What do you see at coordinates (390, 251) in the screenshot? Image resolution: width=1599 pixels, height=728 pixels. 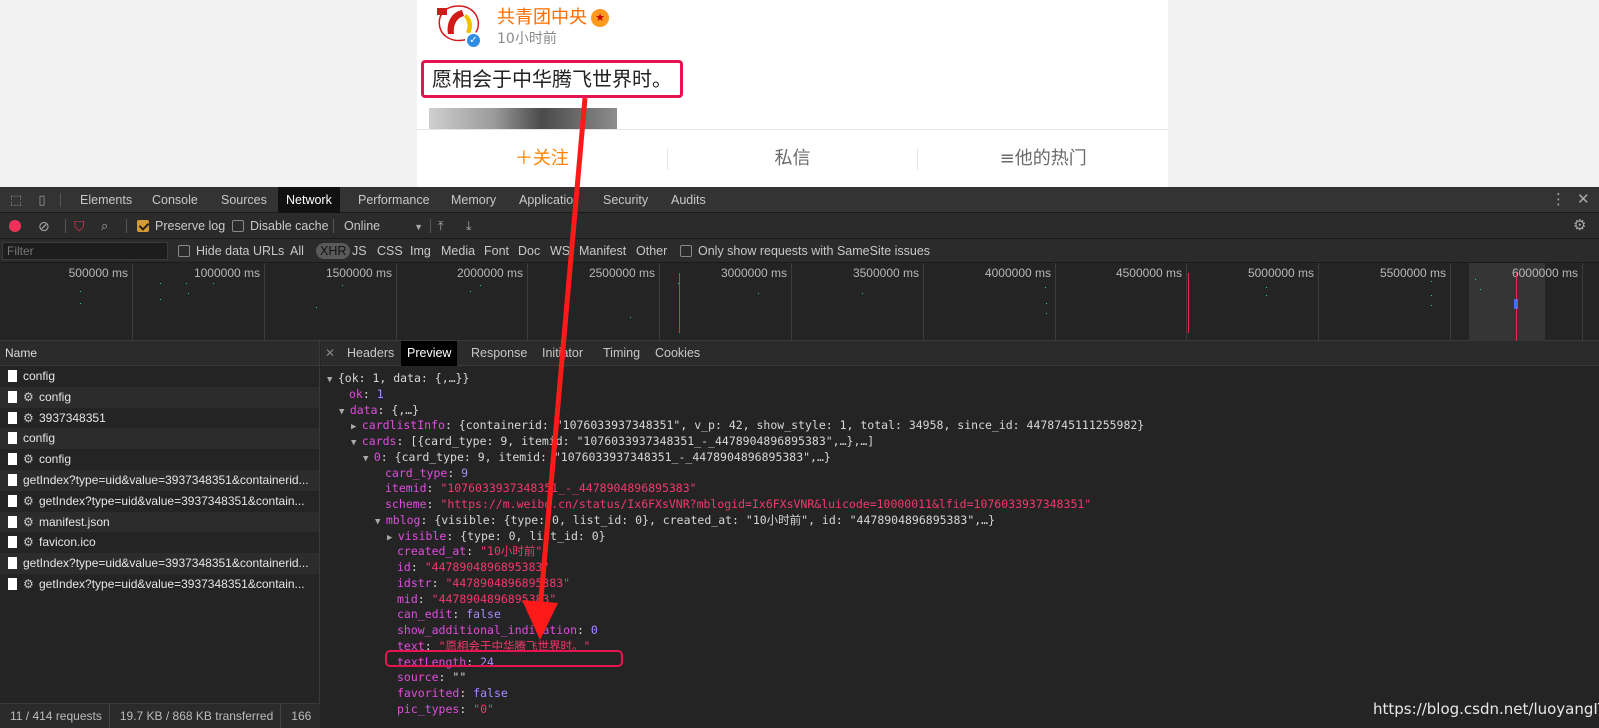 I see `filter-type-css: CSS` at bounding box center [390, 251].